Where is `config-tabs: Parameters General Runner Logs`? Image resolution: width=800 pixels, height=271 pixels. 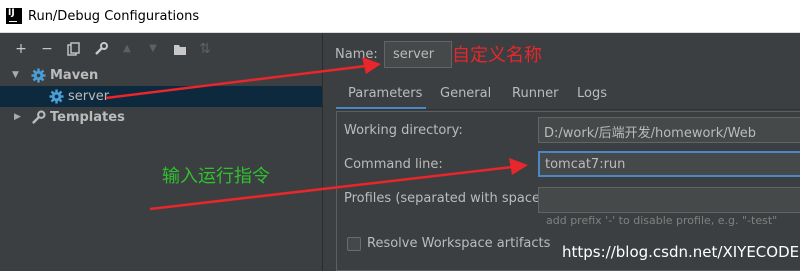
config-tabs: Parameters General Runner Logs is located at coordinates (568, 95).